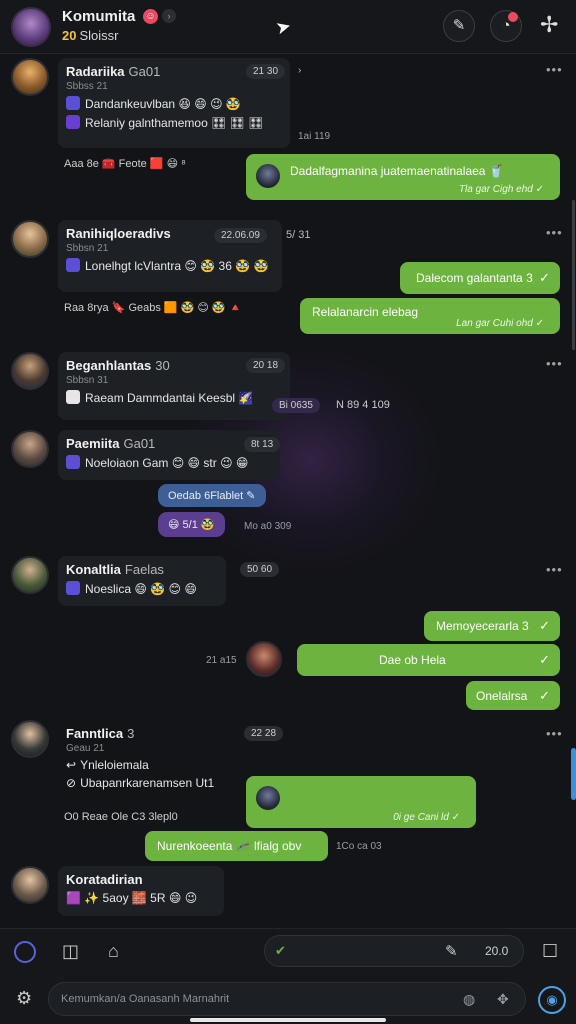 Image resolution: width=576 pixels, height=1024 pixels. I want to click on message-input: Kemumkan/a Oanasanh Marnahrit ◍ ✥, so click(287, 999).